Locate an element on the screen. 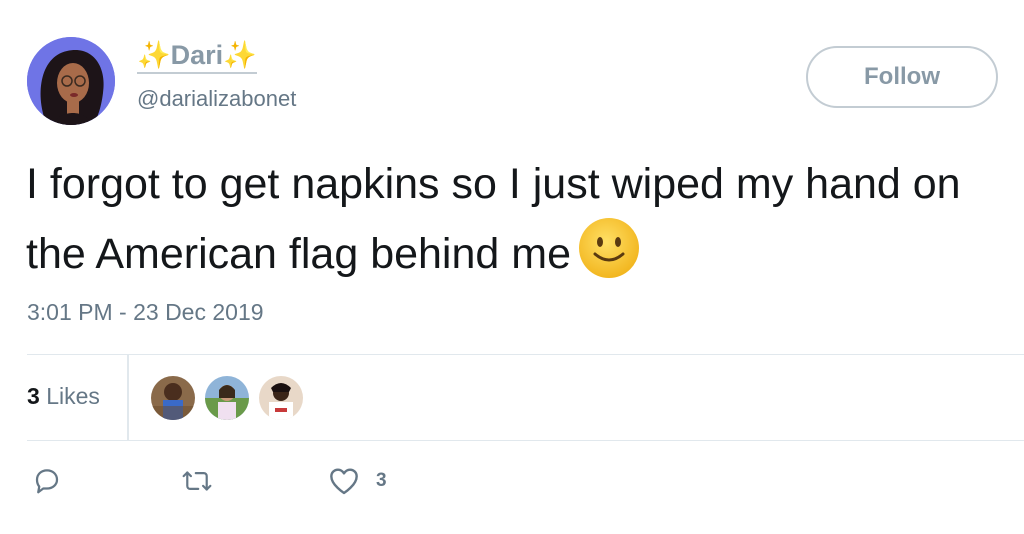 The image size is (1024, 534). retweet-icon is located at coordinates (197, 481).